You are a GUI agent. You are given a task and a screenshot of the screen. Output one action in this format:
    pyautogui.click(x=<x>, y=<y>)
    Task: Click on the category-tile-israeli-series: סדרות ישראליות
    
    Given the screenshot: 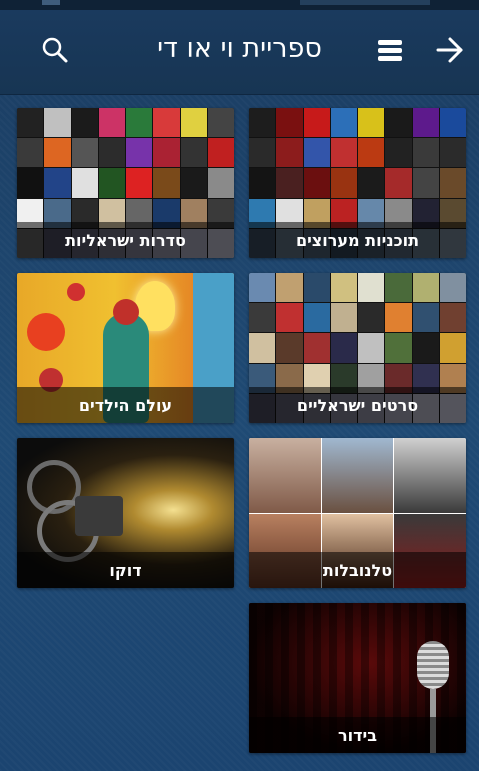 What is the action you would take?
    pyautogui.click(x=125, y=183)
    